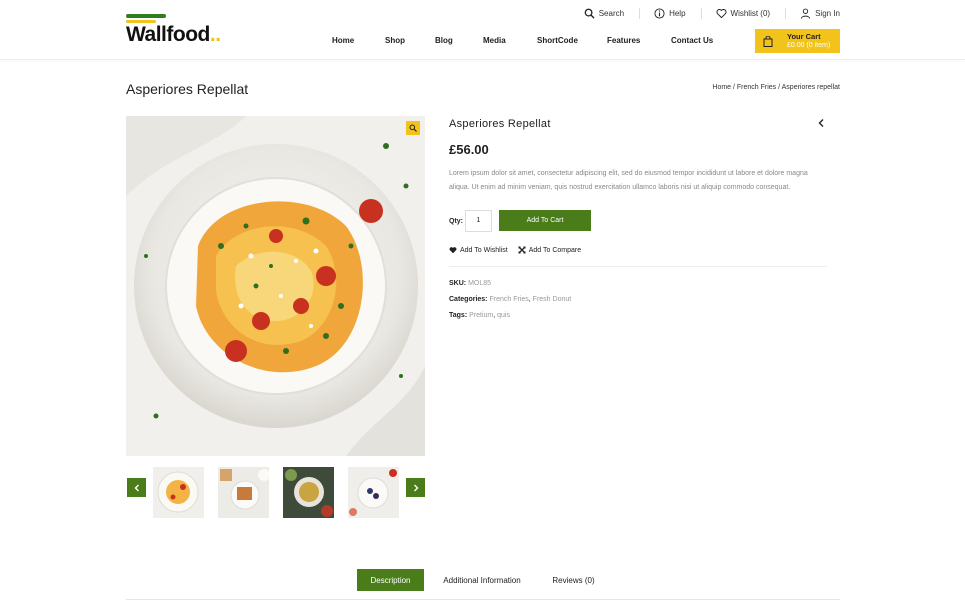 The image size is (965, 600). I want to click on logo-dots: .., so click(215, 34).